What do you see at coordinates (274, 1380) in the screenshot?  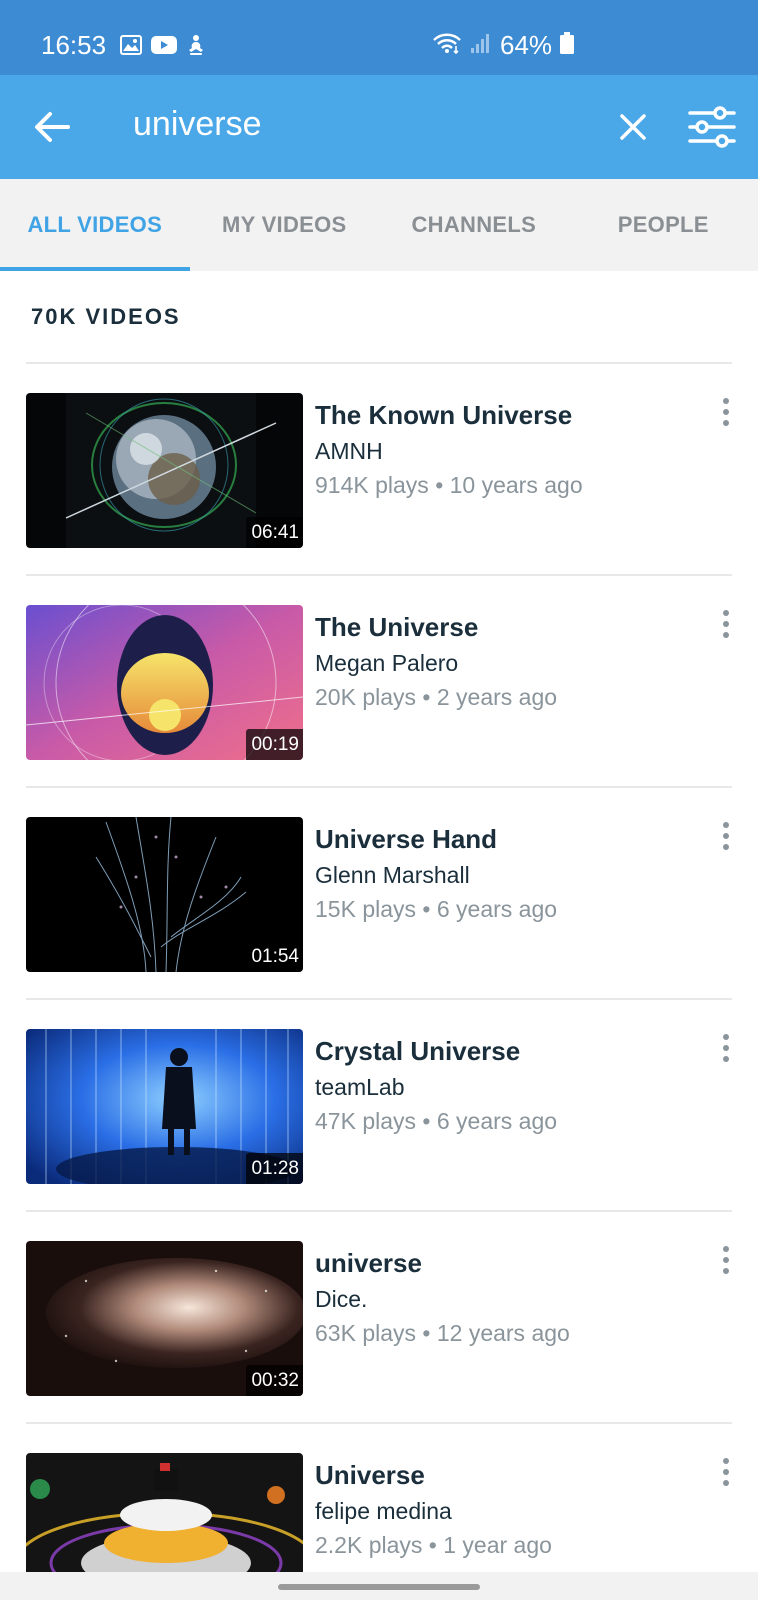 I see `video-duration: 00:32` at bounding box center [274, 1380].